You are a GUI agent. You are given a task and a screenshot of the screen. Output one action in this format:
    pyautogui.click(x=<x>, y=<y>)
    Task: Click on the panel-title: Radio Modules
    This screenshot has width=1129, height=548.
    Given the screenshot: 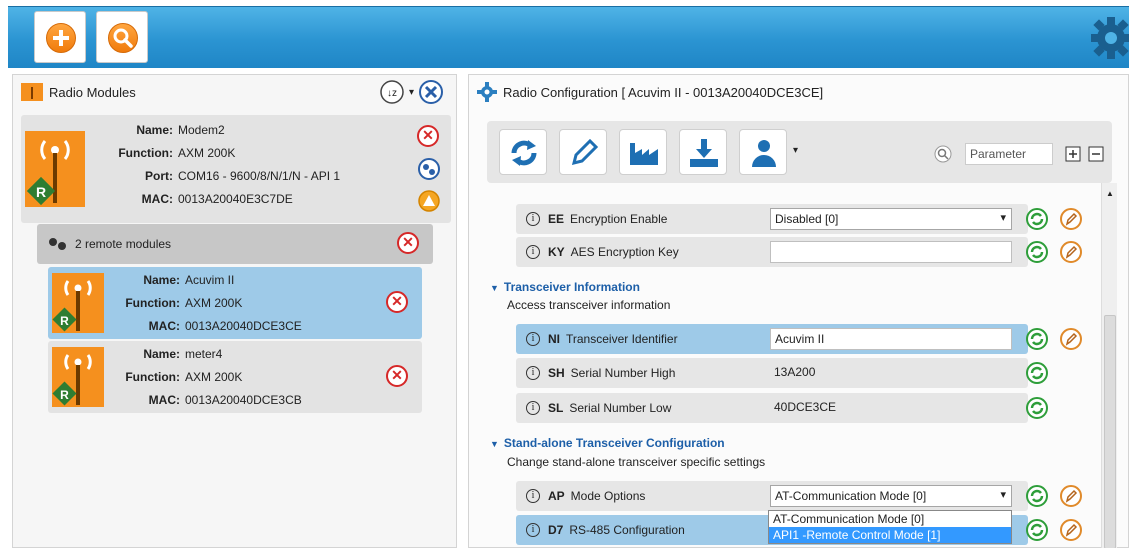 What is the action you would take?
    pyautogui.click(x=92, y=92)
    